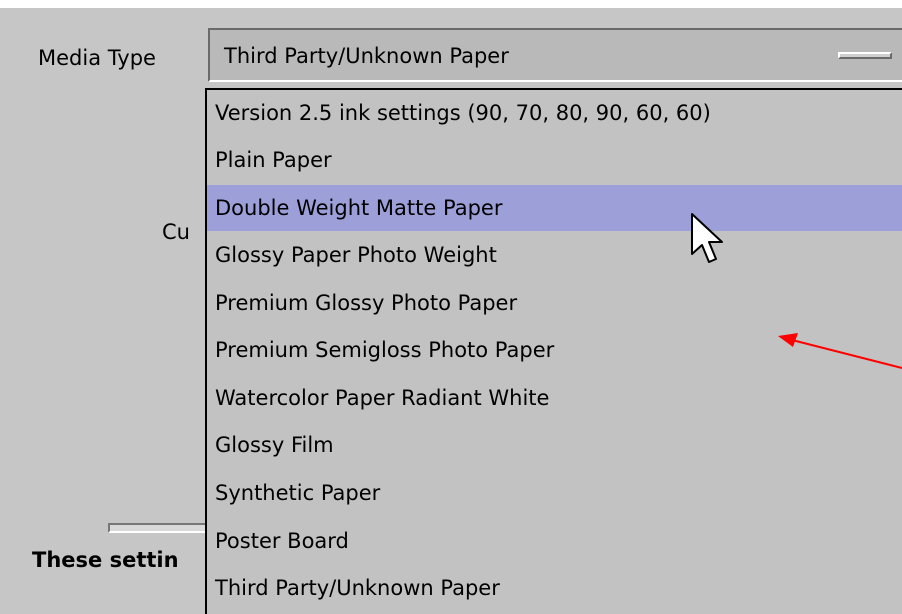 This screenshot has height=614, width=902. I want to click on red-arrow-annotation-icon, so click(840, 351).